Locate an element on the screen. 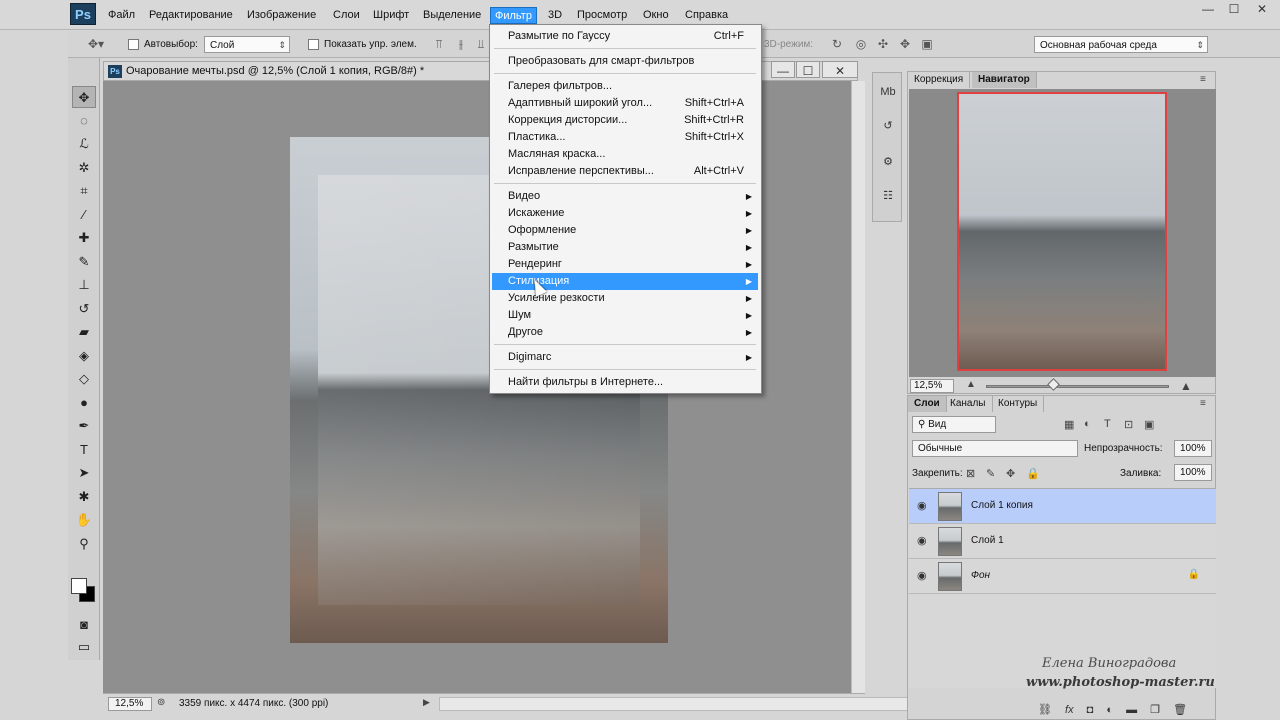 This screenshot has height=720, width=1280. tab-paths: Контуры is located at coordinates (1018, 404).